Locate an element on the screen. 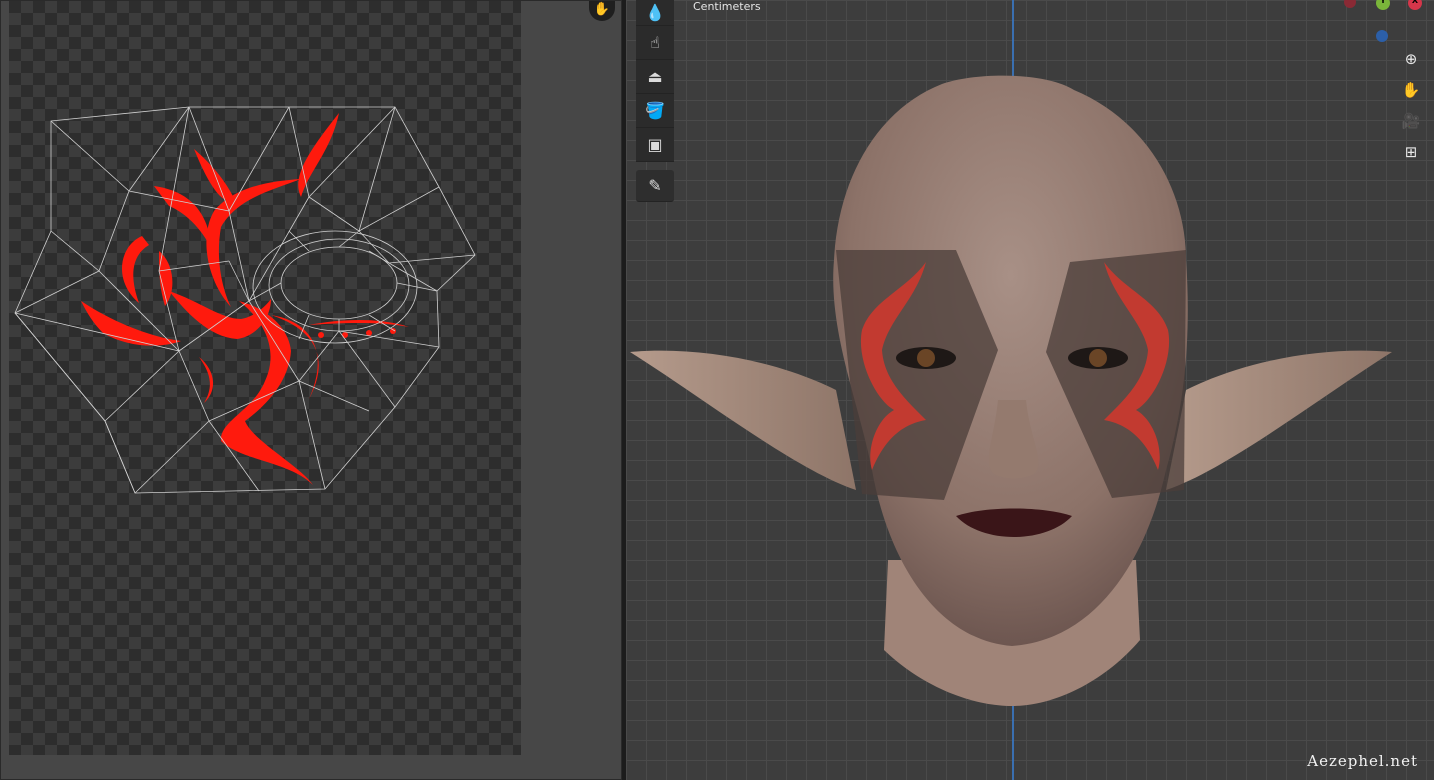 The image size is (1434, 780). navigation-controls: ⊕ ✋ 🎥 ⊞ is located at coordinates (1411, 108).